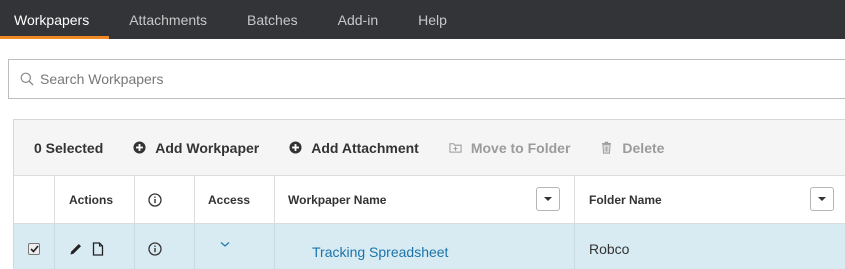 Image resolution: width=845 pixels, height=269 pixels. I want to click on row-workpaper-name-cell: Tracking Spreadsheet, so click(425, 246).